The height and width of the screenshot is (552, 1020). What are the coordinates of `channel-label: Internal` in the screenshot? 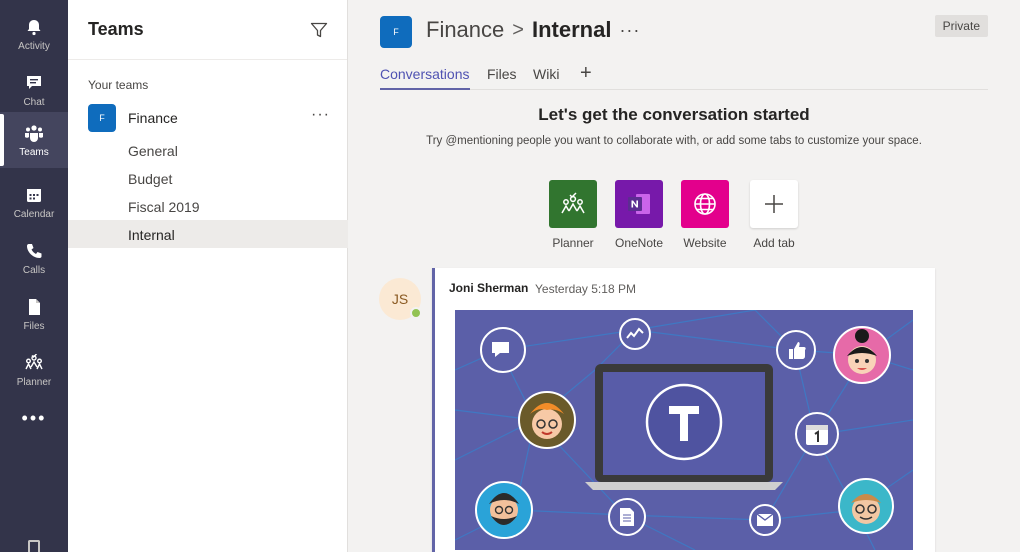 It's located at (151, 235).